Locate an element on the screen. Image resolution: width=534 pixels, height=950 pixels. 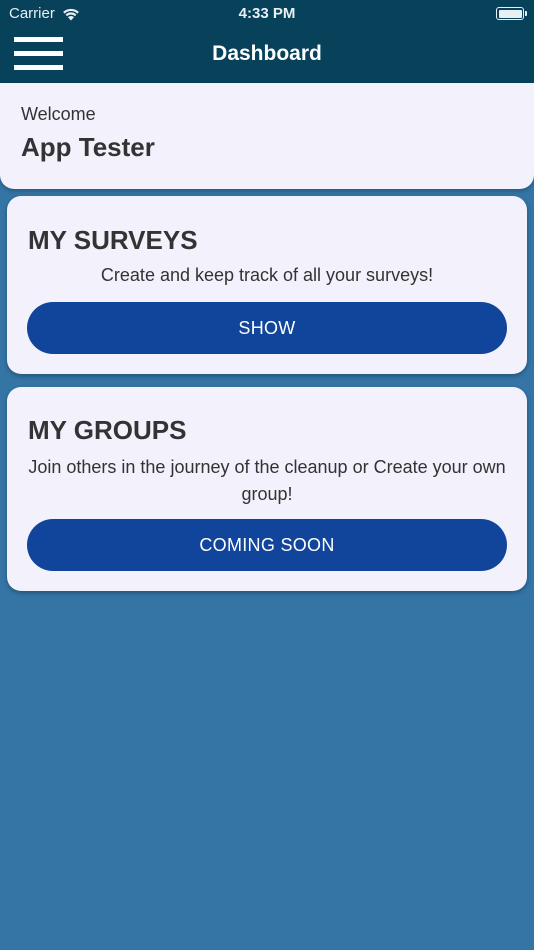
top-bar: Carrier 4:33 PM Dashboard is located at coordinates (267, 41).